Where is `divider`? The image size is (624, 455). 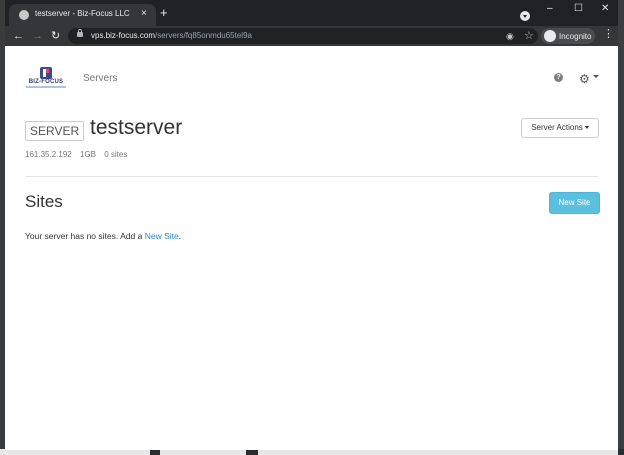
divider is located at coordinates (311, 176).